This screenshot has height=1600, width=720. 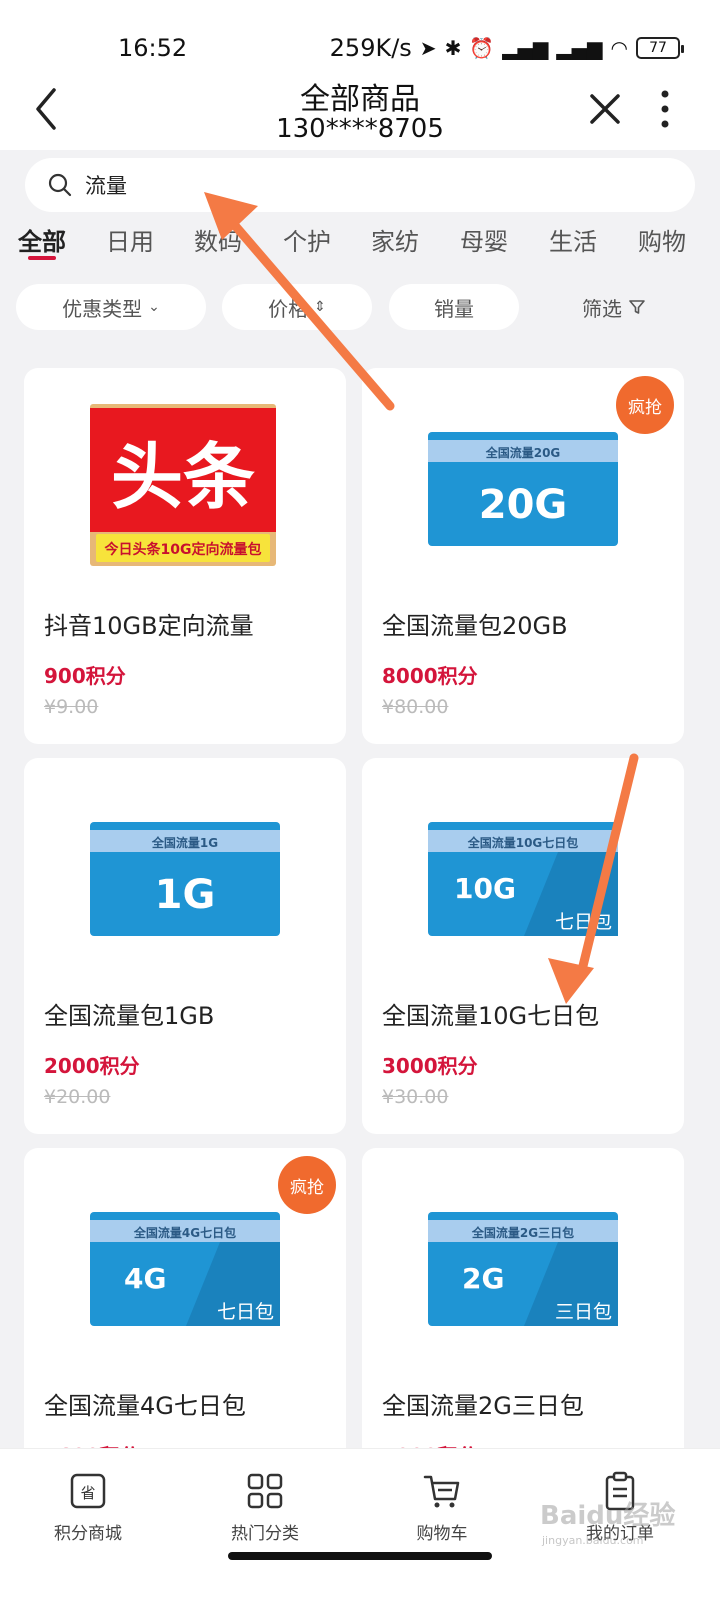 I want to click on product-name: 全国流量2G三日包, so click(x=483, y=1406).